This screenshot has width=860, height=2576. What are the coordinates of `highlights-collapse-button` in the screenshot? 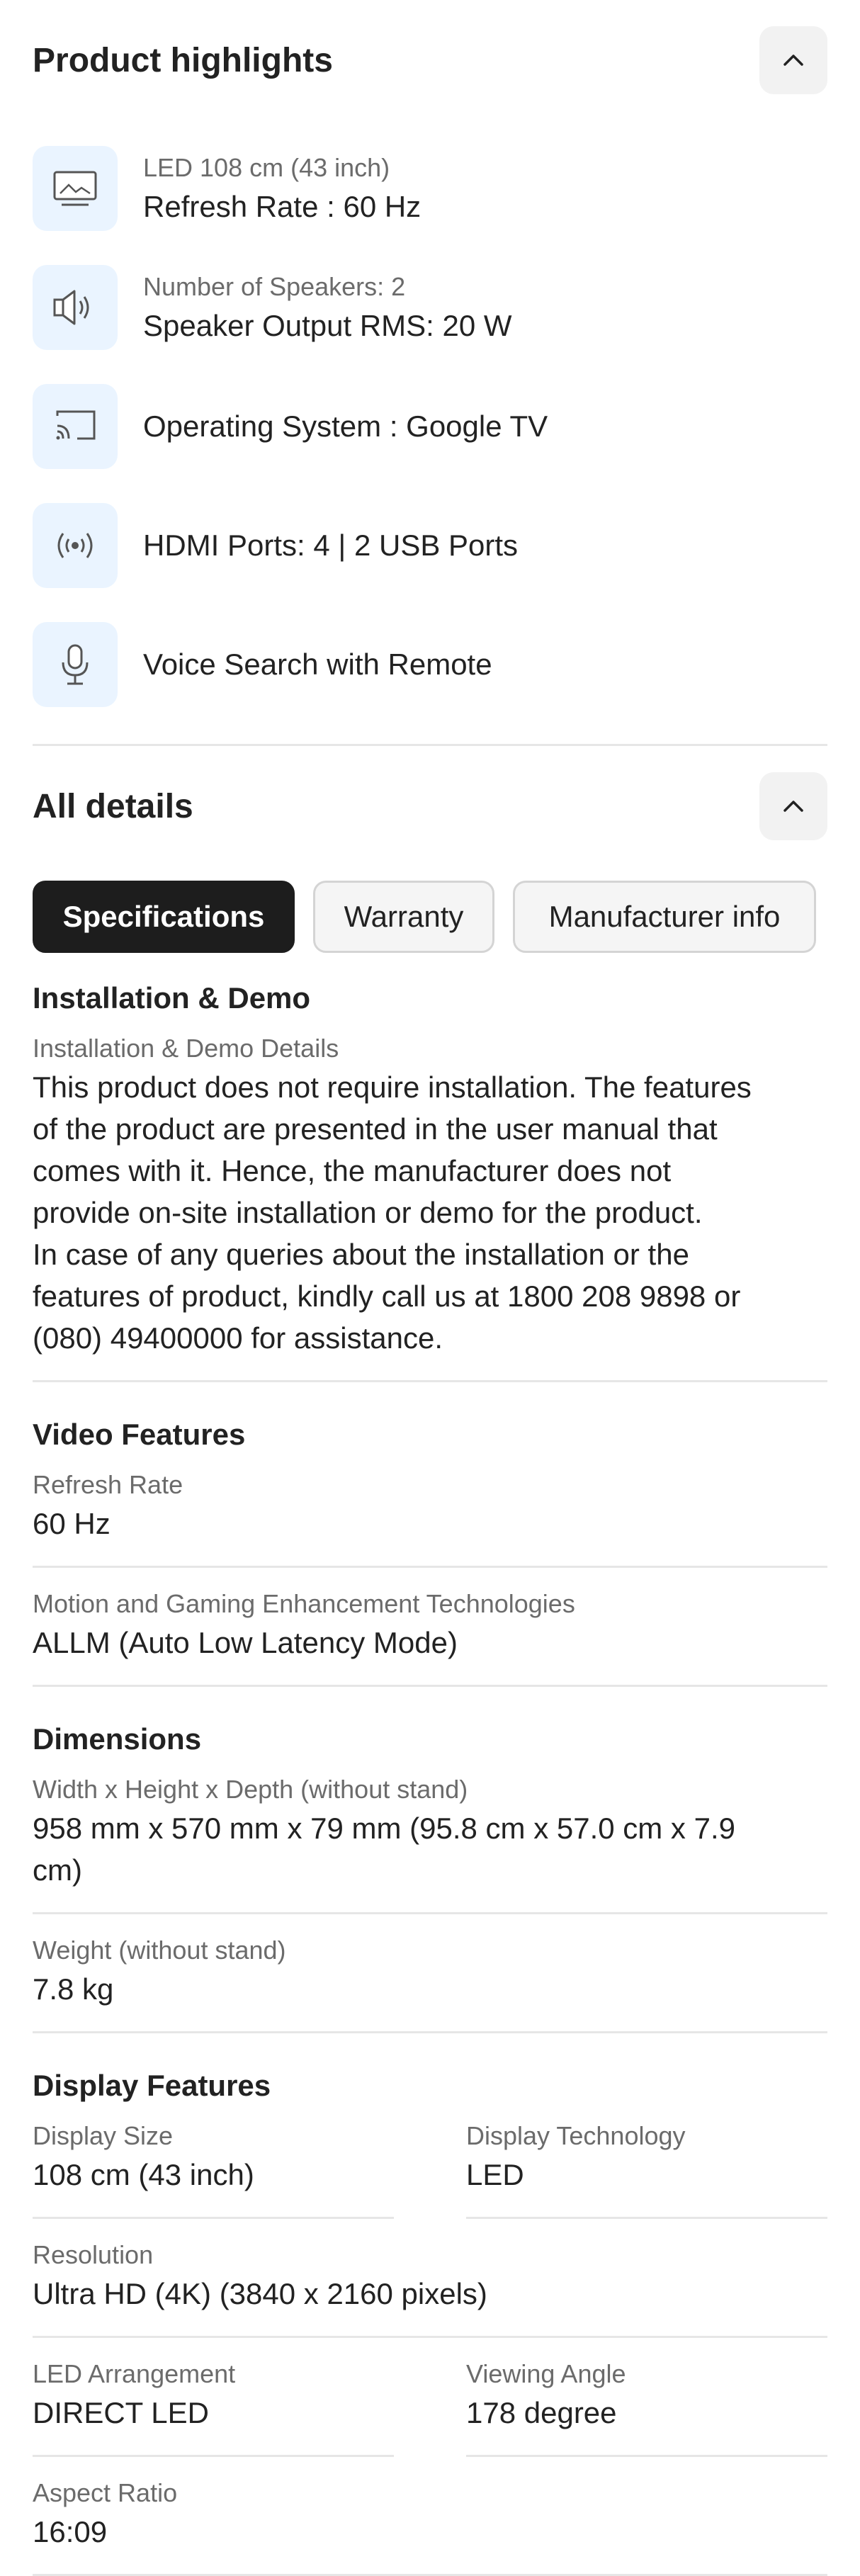 It's located at (793, 60).